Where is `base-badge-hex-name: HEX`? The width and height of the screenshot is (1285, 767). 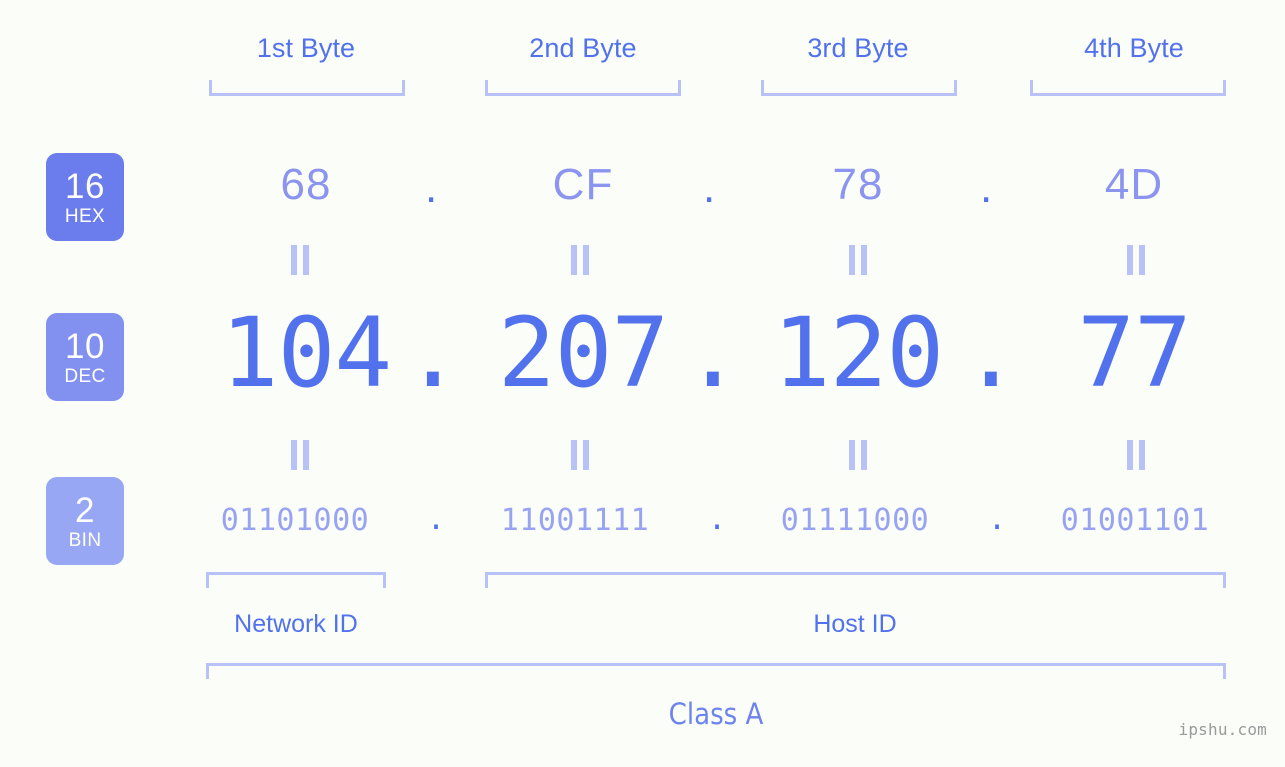 base-badge-hex-name: HEX is located at coordinates (85, 216).